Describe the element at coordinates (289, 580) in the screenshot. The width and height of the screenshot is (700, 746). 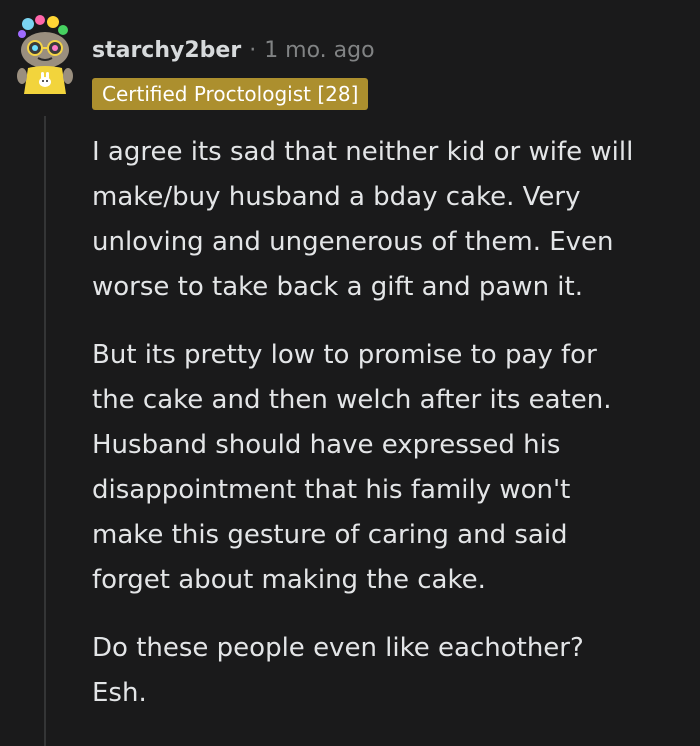
I see `comment-line: forget about making the cake.` at that location.